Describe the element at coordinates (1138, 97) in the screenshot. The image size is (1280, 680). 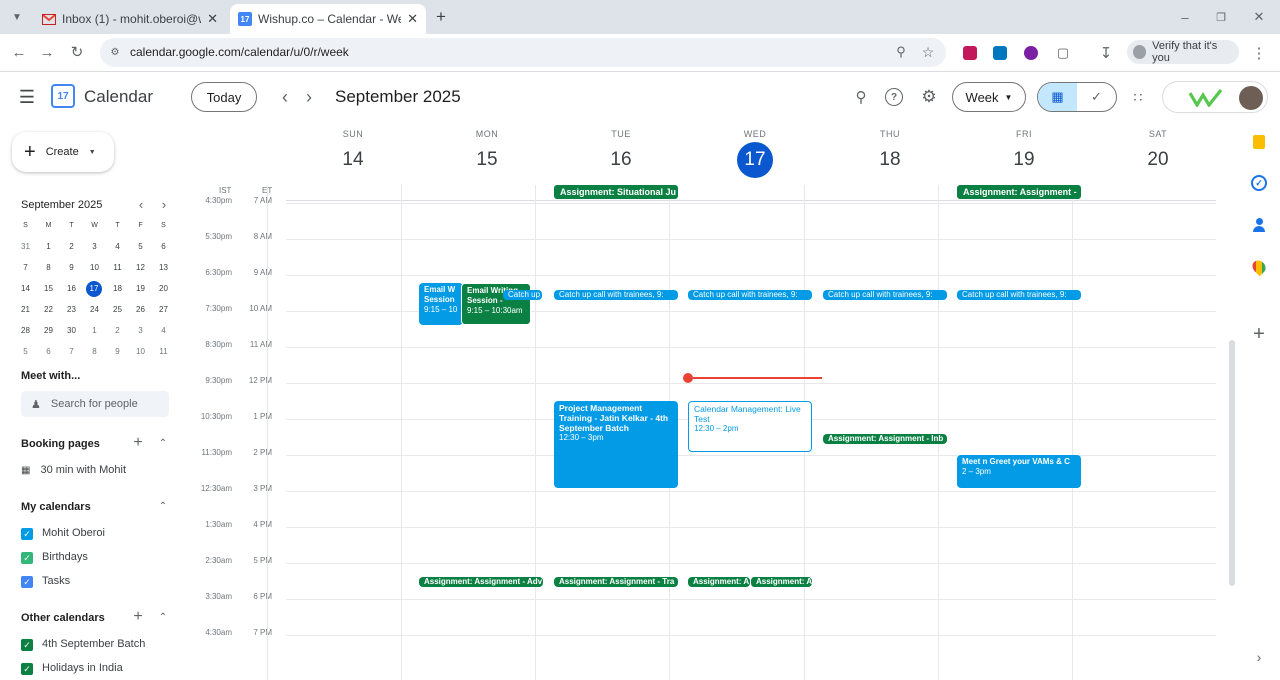
I see `google-apps-icon: ∷` at that location.